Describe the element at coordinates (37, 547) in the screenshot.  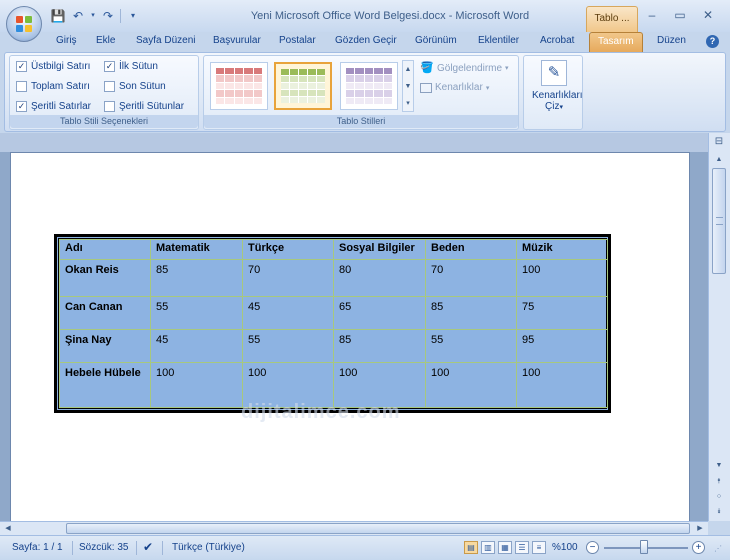
I see `status-page: Sayfa: 1 / 1` at that location.